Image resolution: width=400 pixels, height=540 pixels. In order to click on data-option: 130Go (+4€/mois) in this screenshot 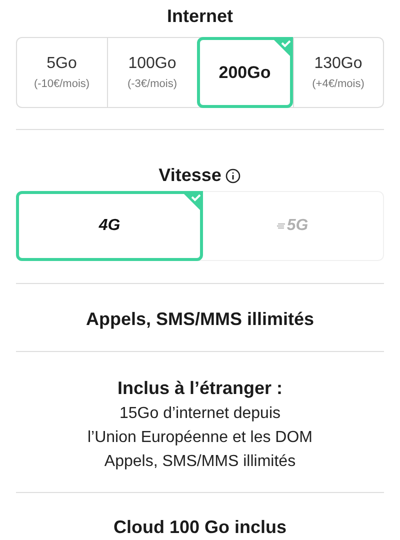, I will do `click(337, 72)`.